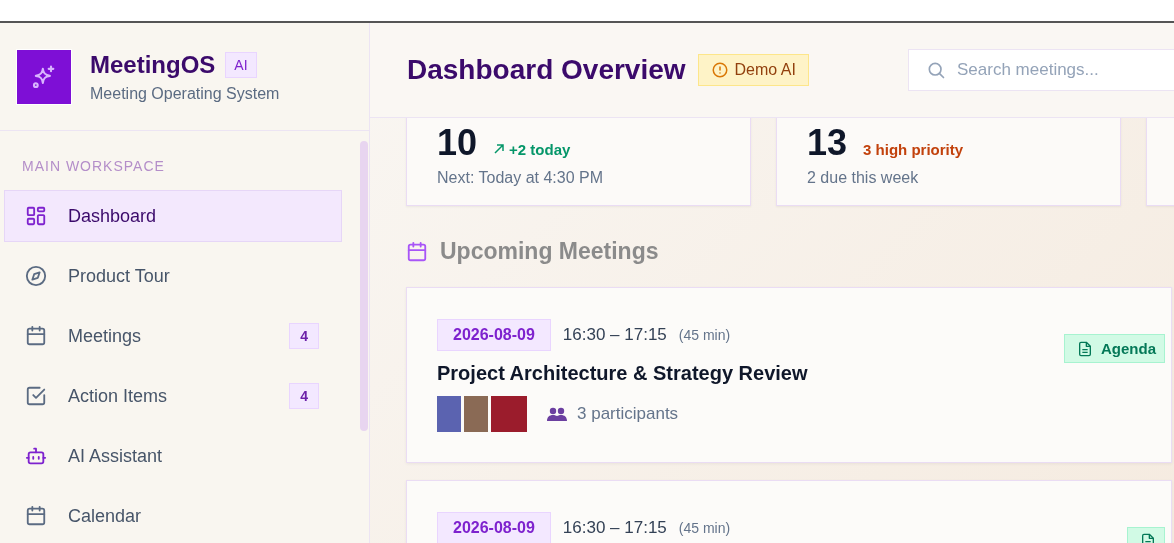  I want to click on document-icon, so click(1085, 348).